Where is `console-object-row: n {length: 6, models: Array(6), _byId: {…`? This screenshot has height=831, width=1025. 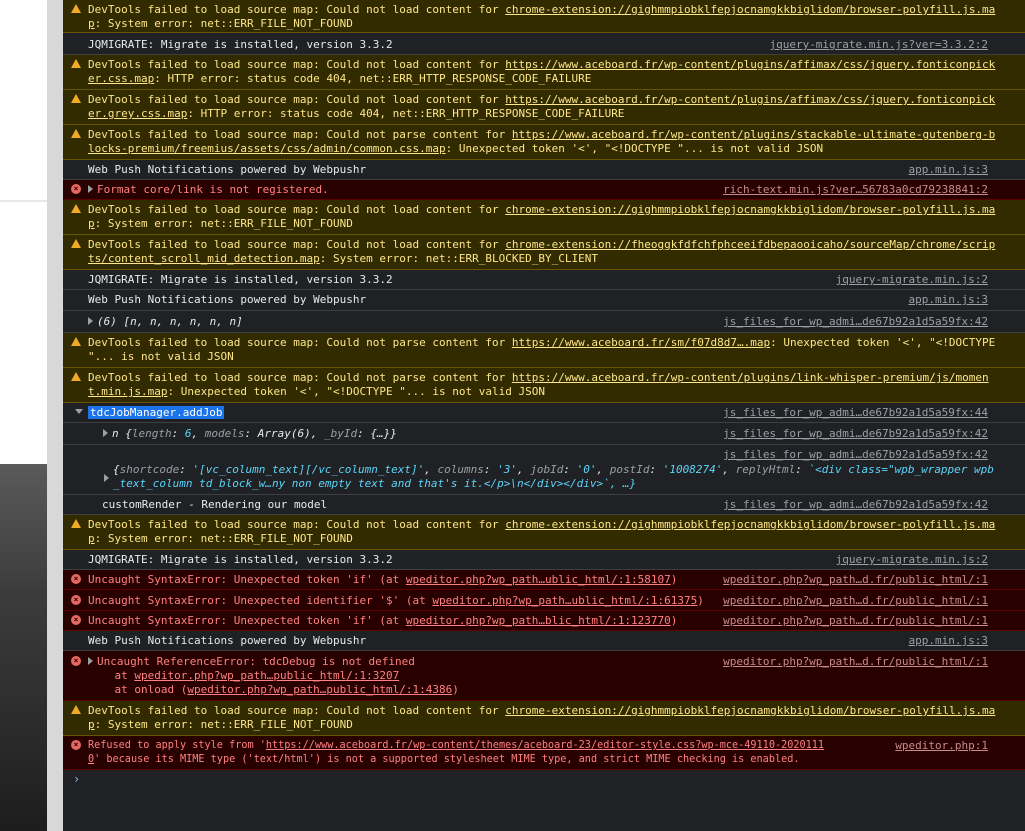 console-object-row: n {length: 6, models: Array(6), _byId: {… is located at coordinates (544, 434).